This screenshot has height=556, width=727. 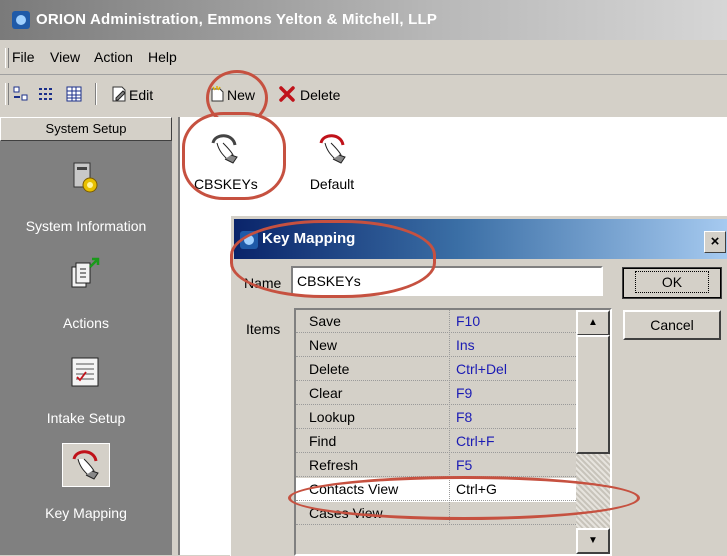 What do you see at coordinates (513, 489) in the screenshot?
I see `row-key: Ctrl+G` at bounding box center [513, 489].